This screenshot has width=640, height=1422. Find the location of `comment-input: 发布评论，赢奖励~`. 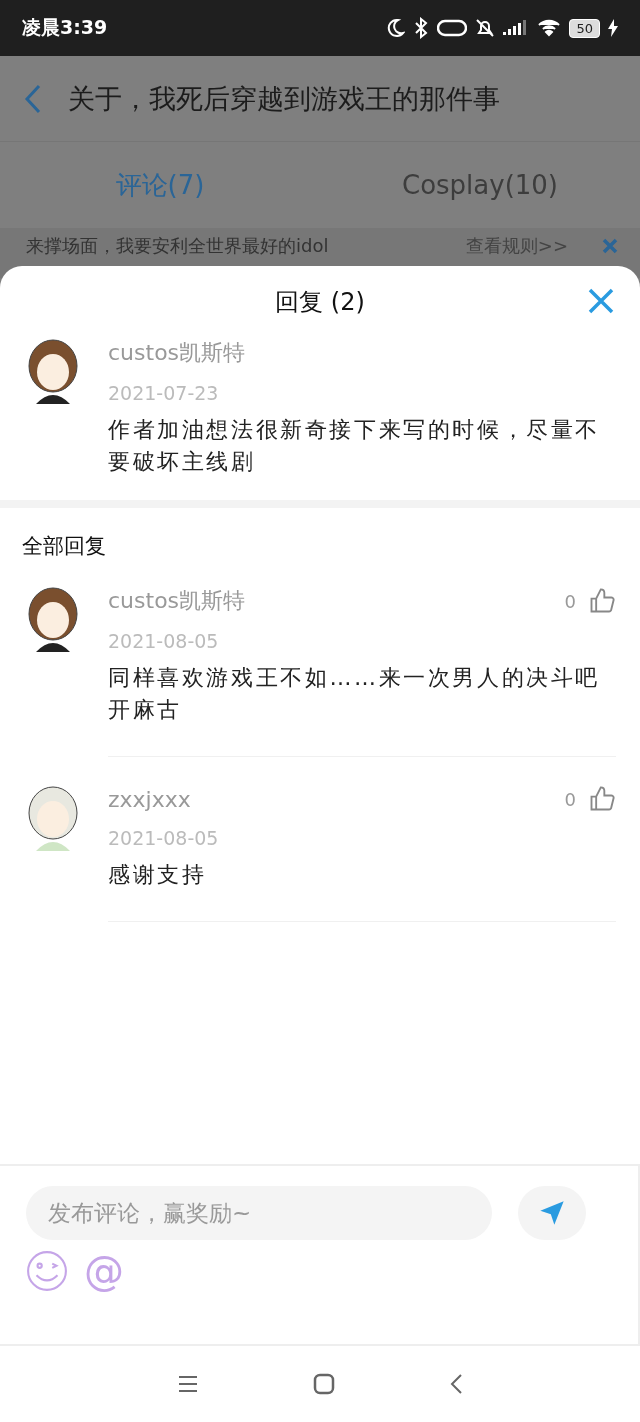

comment-input: 发布评论，赢奖励~ is located at coordinates (259, 1213).